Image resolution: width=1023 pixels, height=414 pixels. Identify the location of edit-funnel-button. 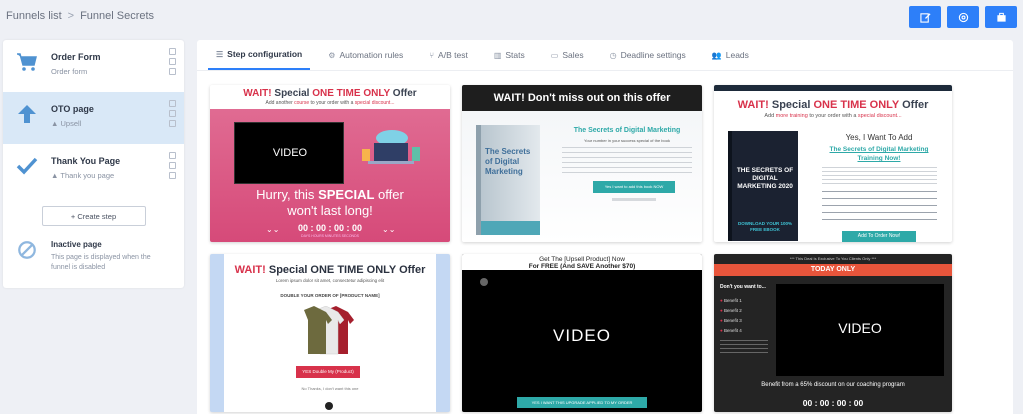
(925, 17).